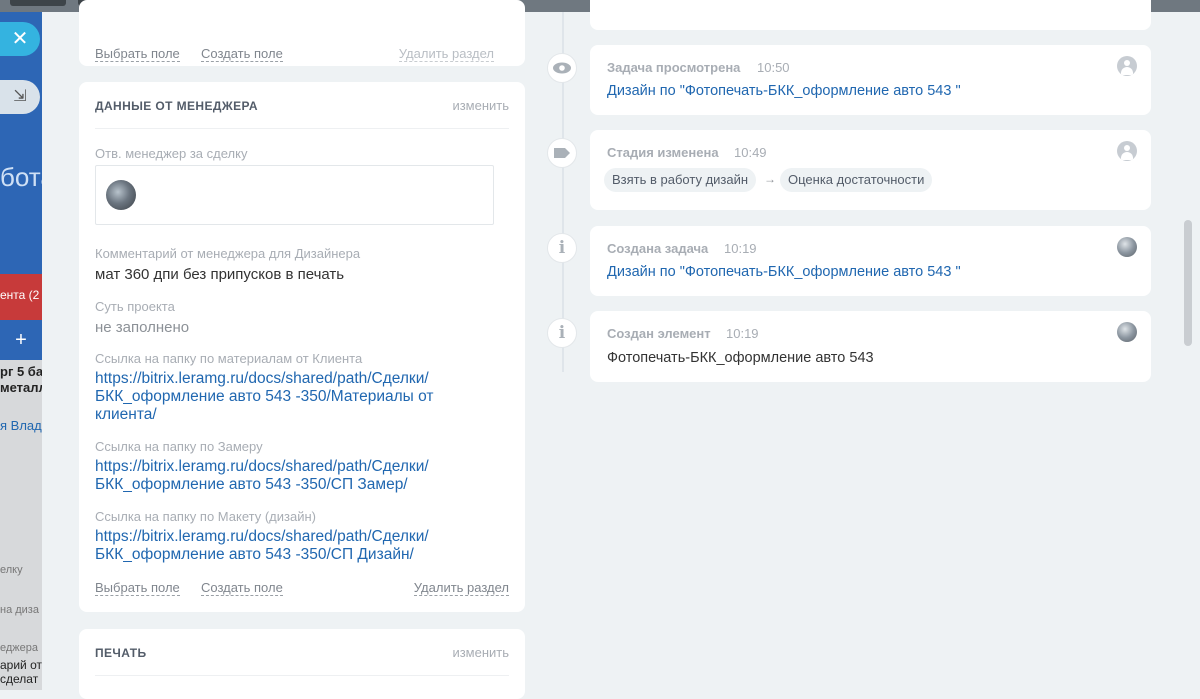  I want to click on event-title: Создан элемент, so click(659, 333).